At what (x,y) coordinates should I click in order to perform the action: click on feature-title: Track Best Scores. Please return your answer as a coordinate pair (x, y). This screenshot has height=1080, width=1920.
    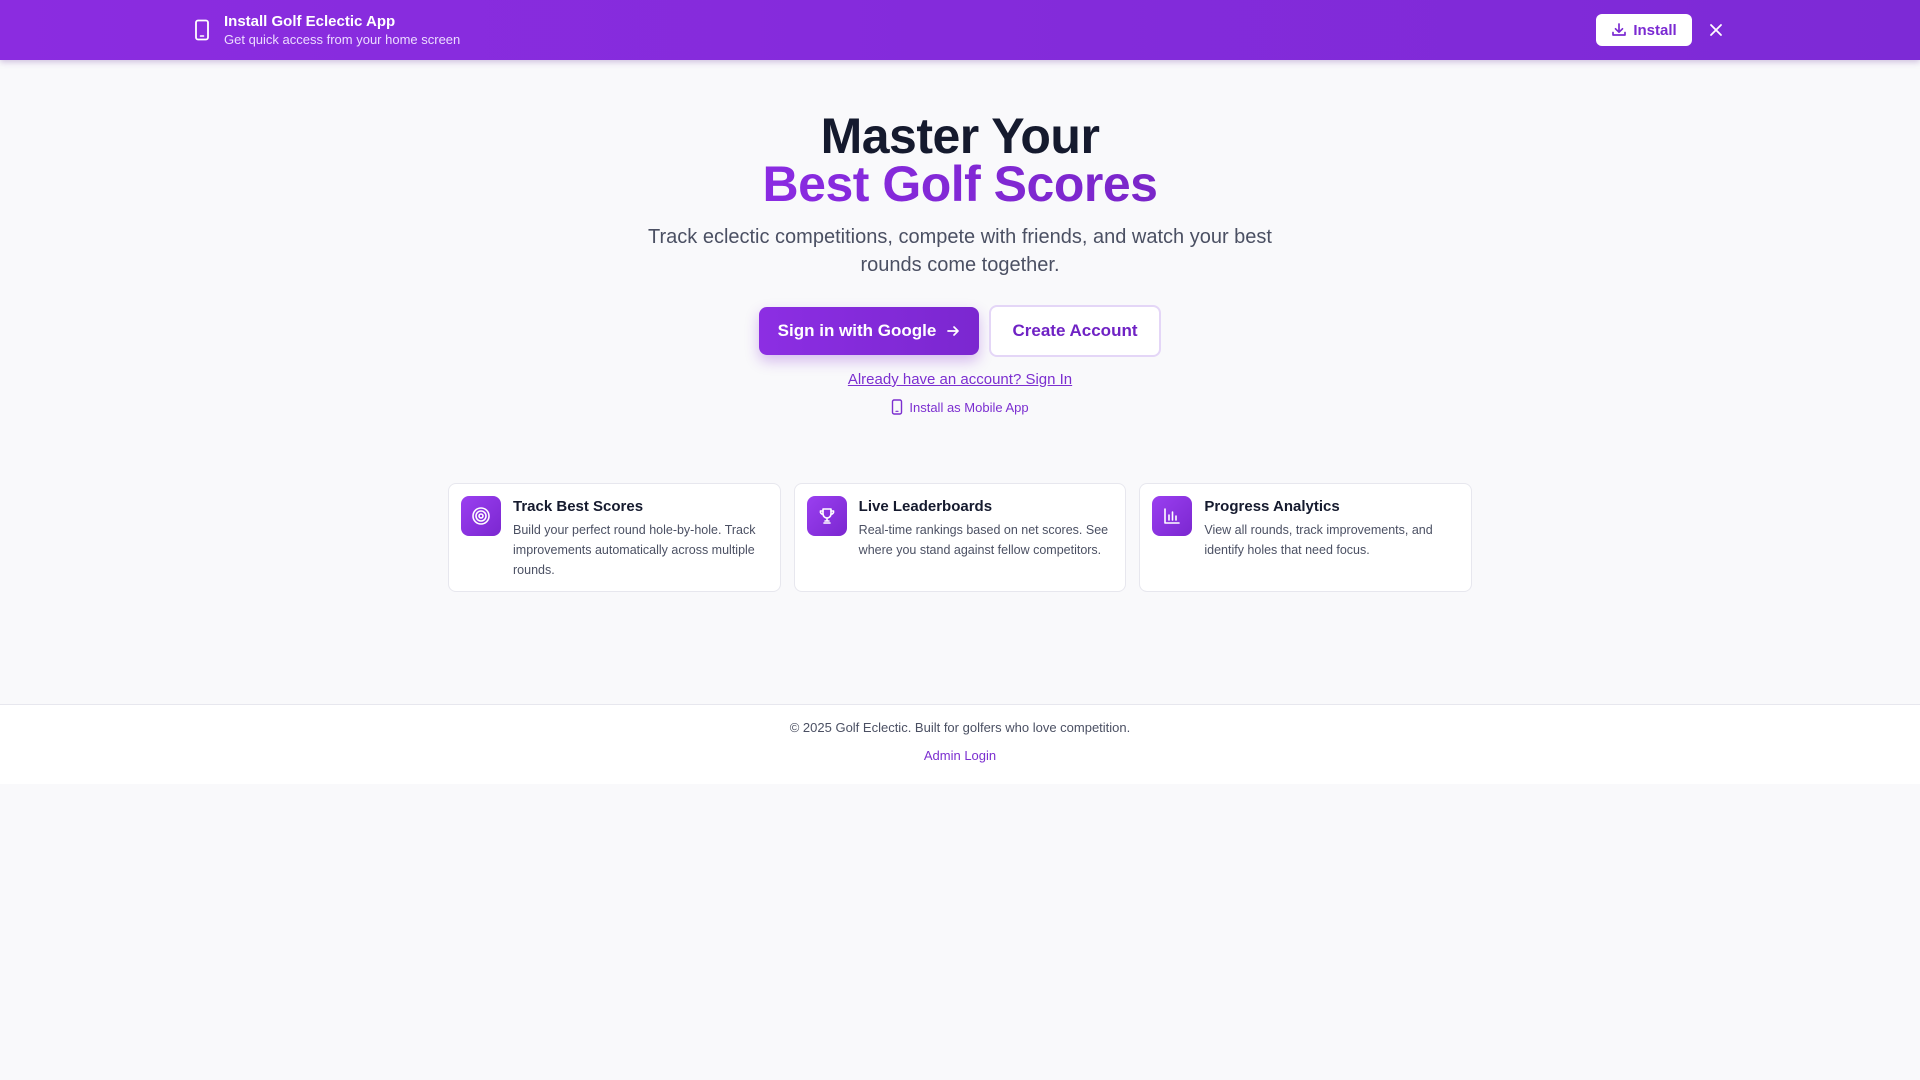
    Looking at the image, I should click on (578, 506).